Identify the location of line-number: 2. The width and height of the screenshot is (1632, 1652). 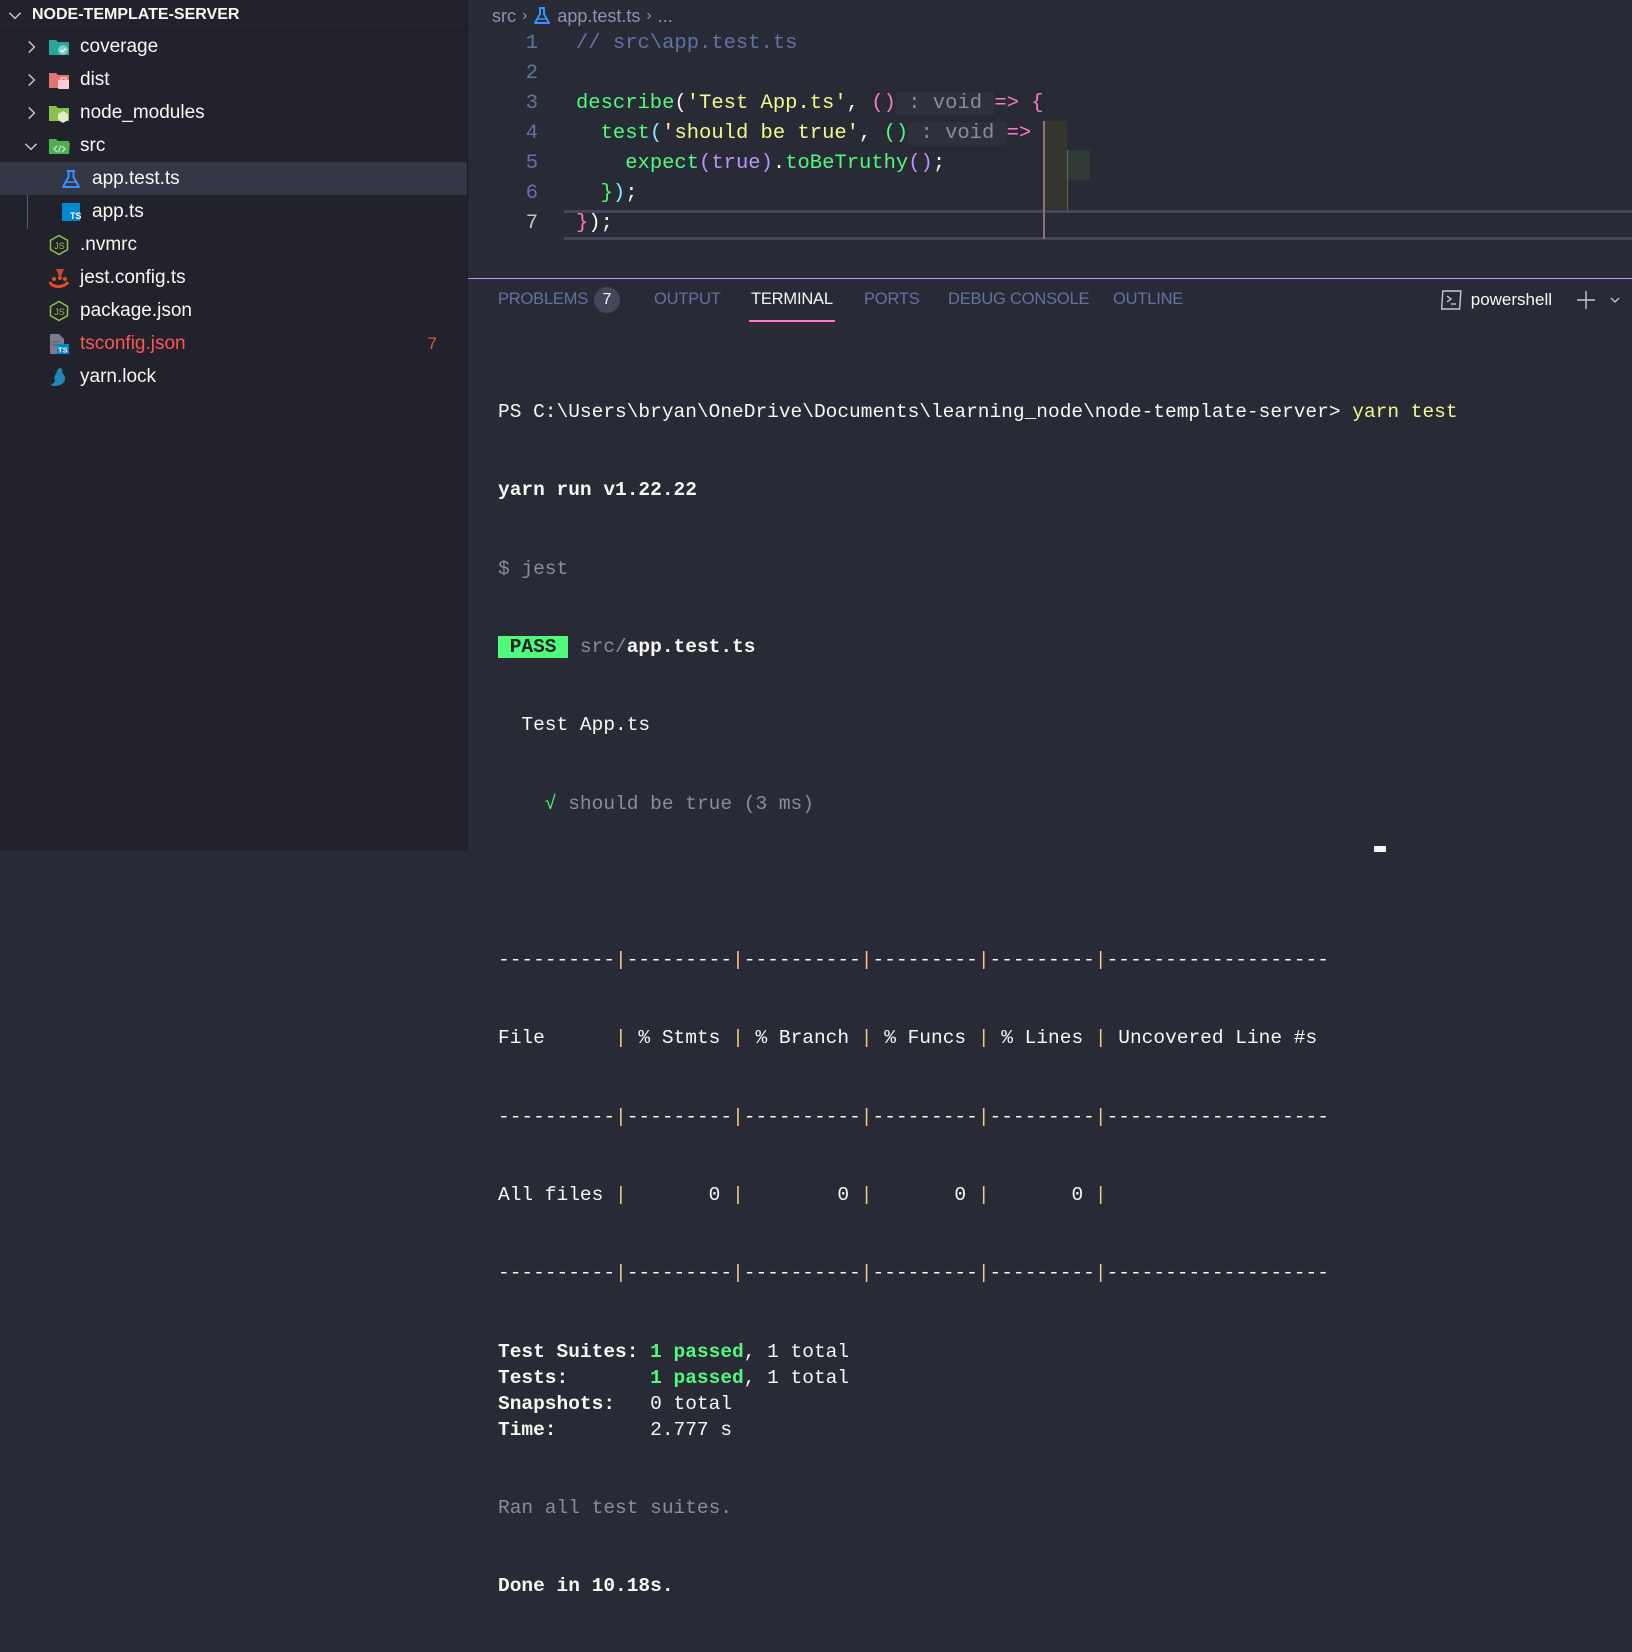
(531, 73).